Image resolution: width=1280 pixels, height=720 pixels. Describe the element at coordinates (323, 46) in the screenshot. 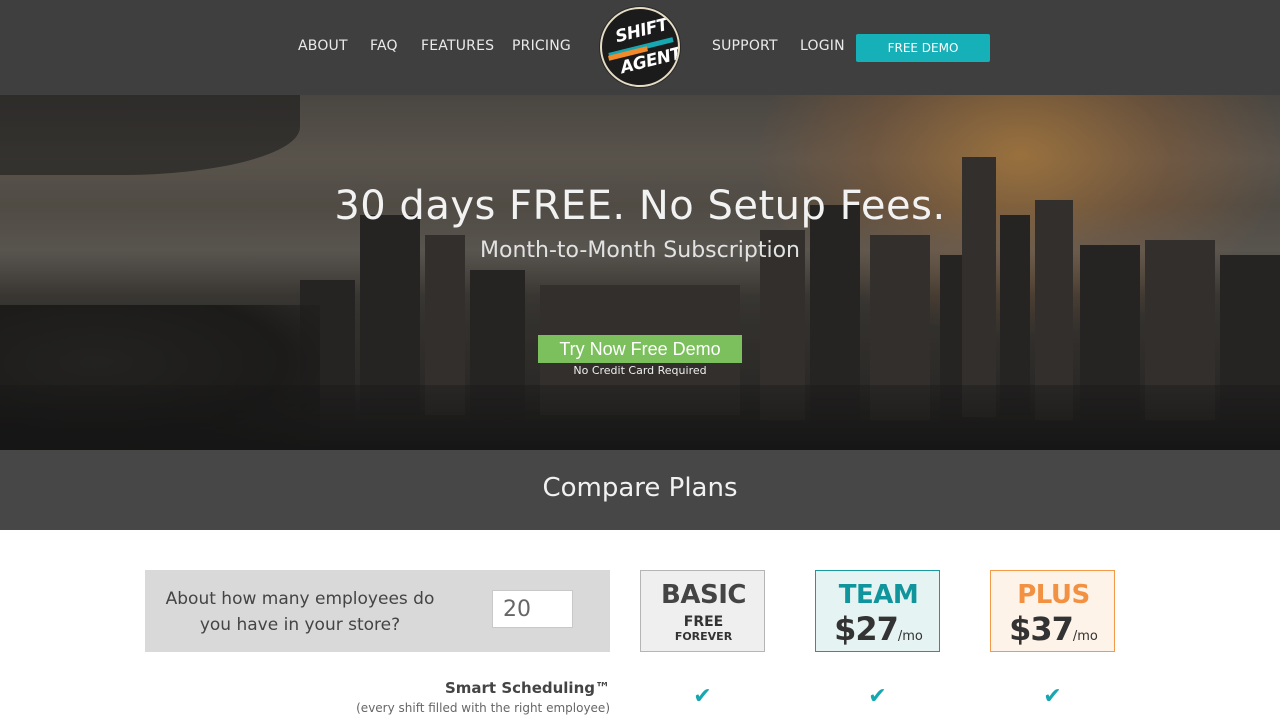

I see `nav-link-about: ABOUT` at that location.